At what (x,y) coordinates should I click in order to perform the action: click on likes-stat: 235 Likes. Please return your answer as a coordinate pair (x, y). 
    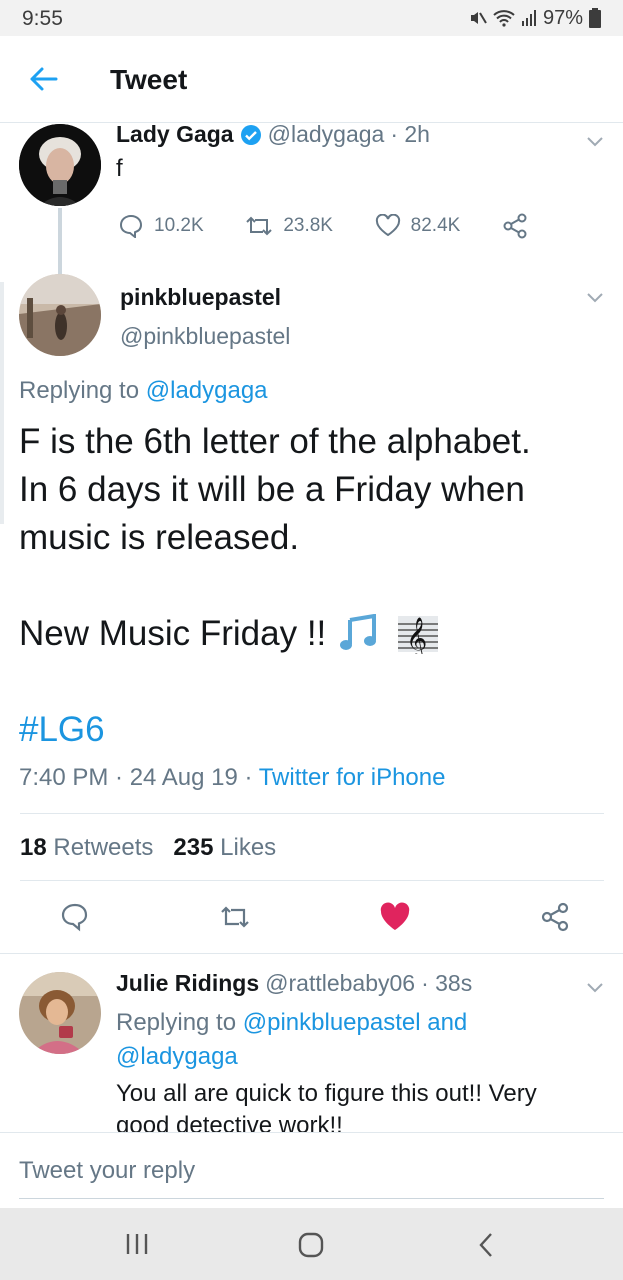
    Looking at the image, I should click on (224, 848).